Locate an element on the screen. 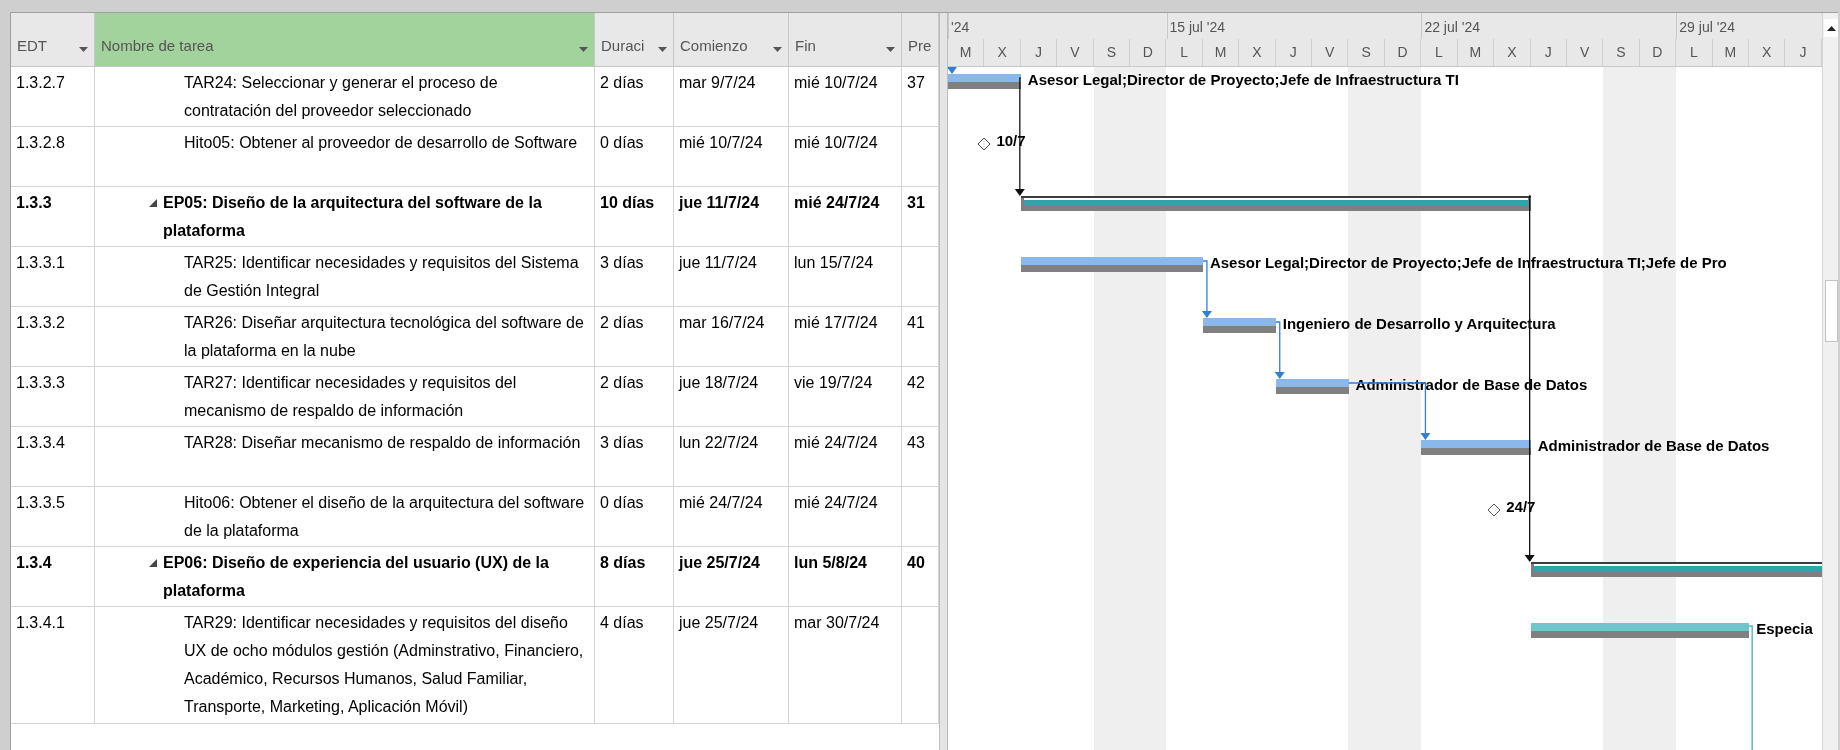 This screenshot has width=1840, height=750. task-name: TAR29: Identificar necesidades y requisitos del diseño UX de ocho módulos gestión (Adminstrativo, Financiero, Académico, Recursos Humanos, Salud Familiar, Transporte, Marketing, Aplicación Móvil) is located at coordinates (384, 665).